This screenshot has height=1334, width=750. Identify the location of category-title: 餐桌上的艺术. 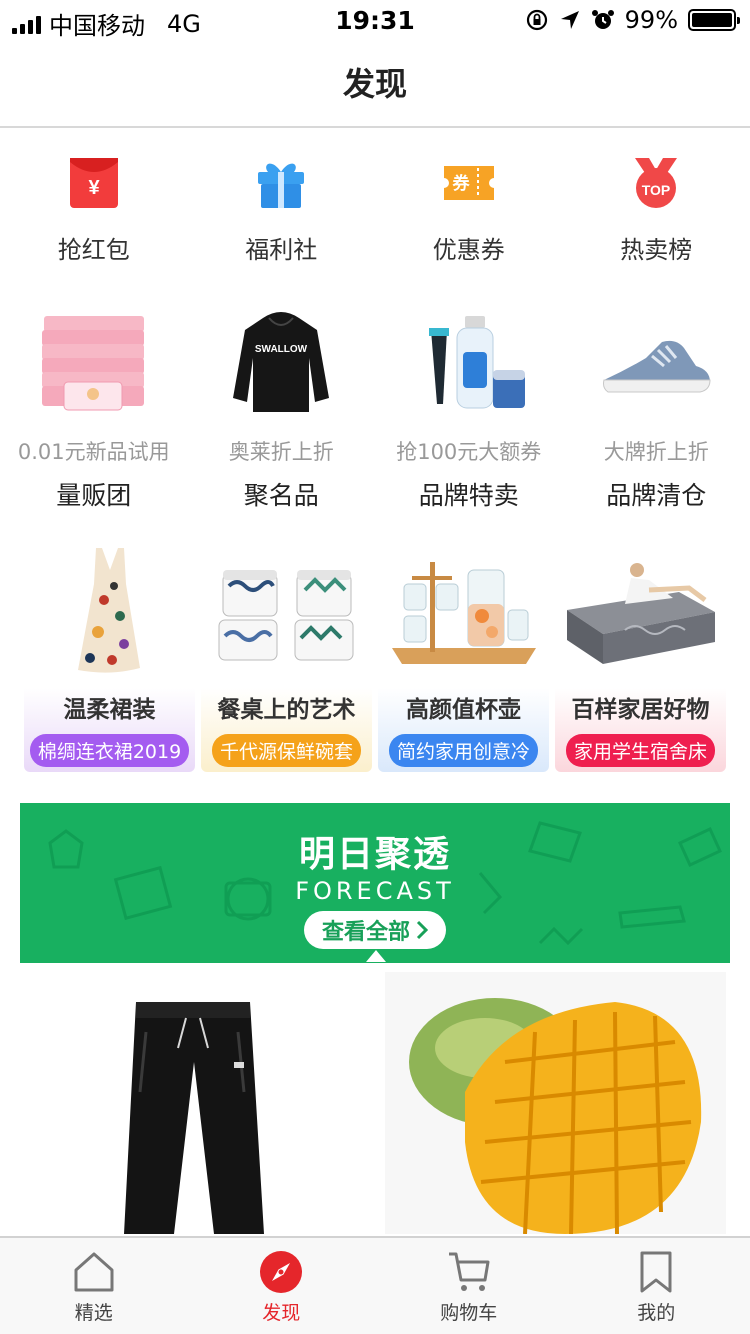
(286, 710).